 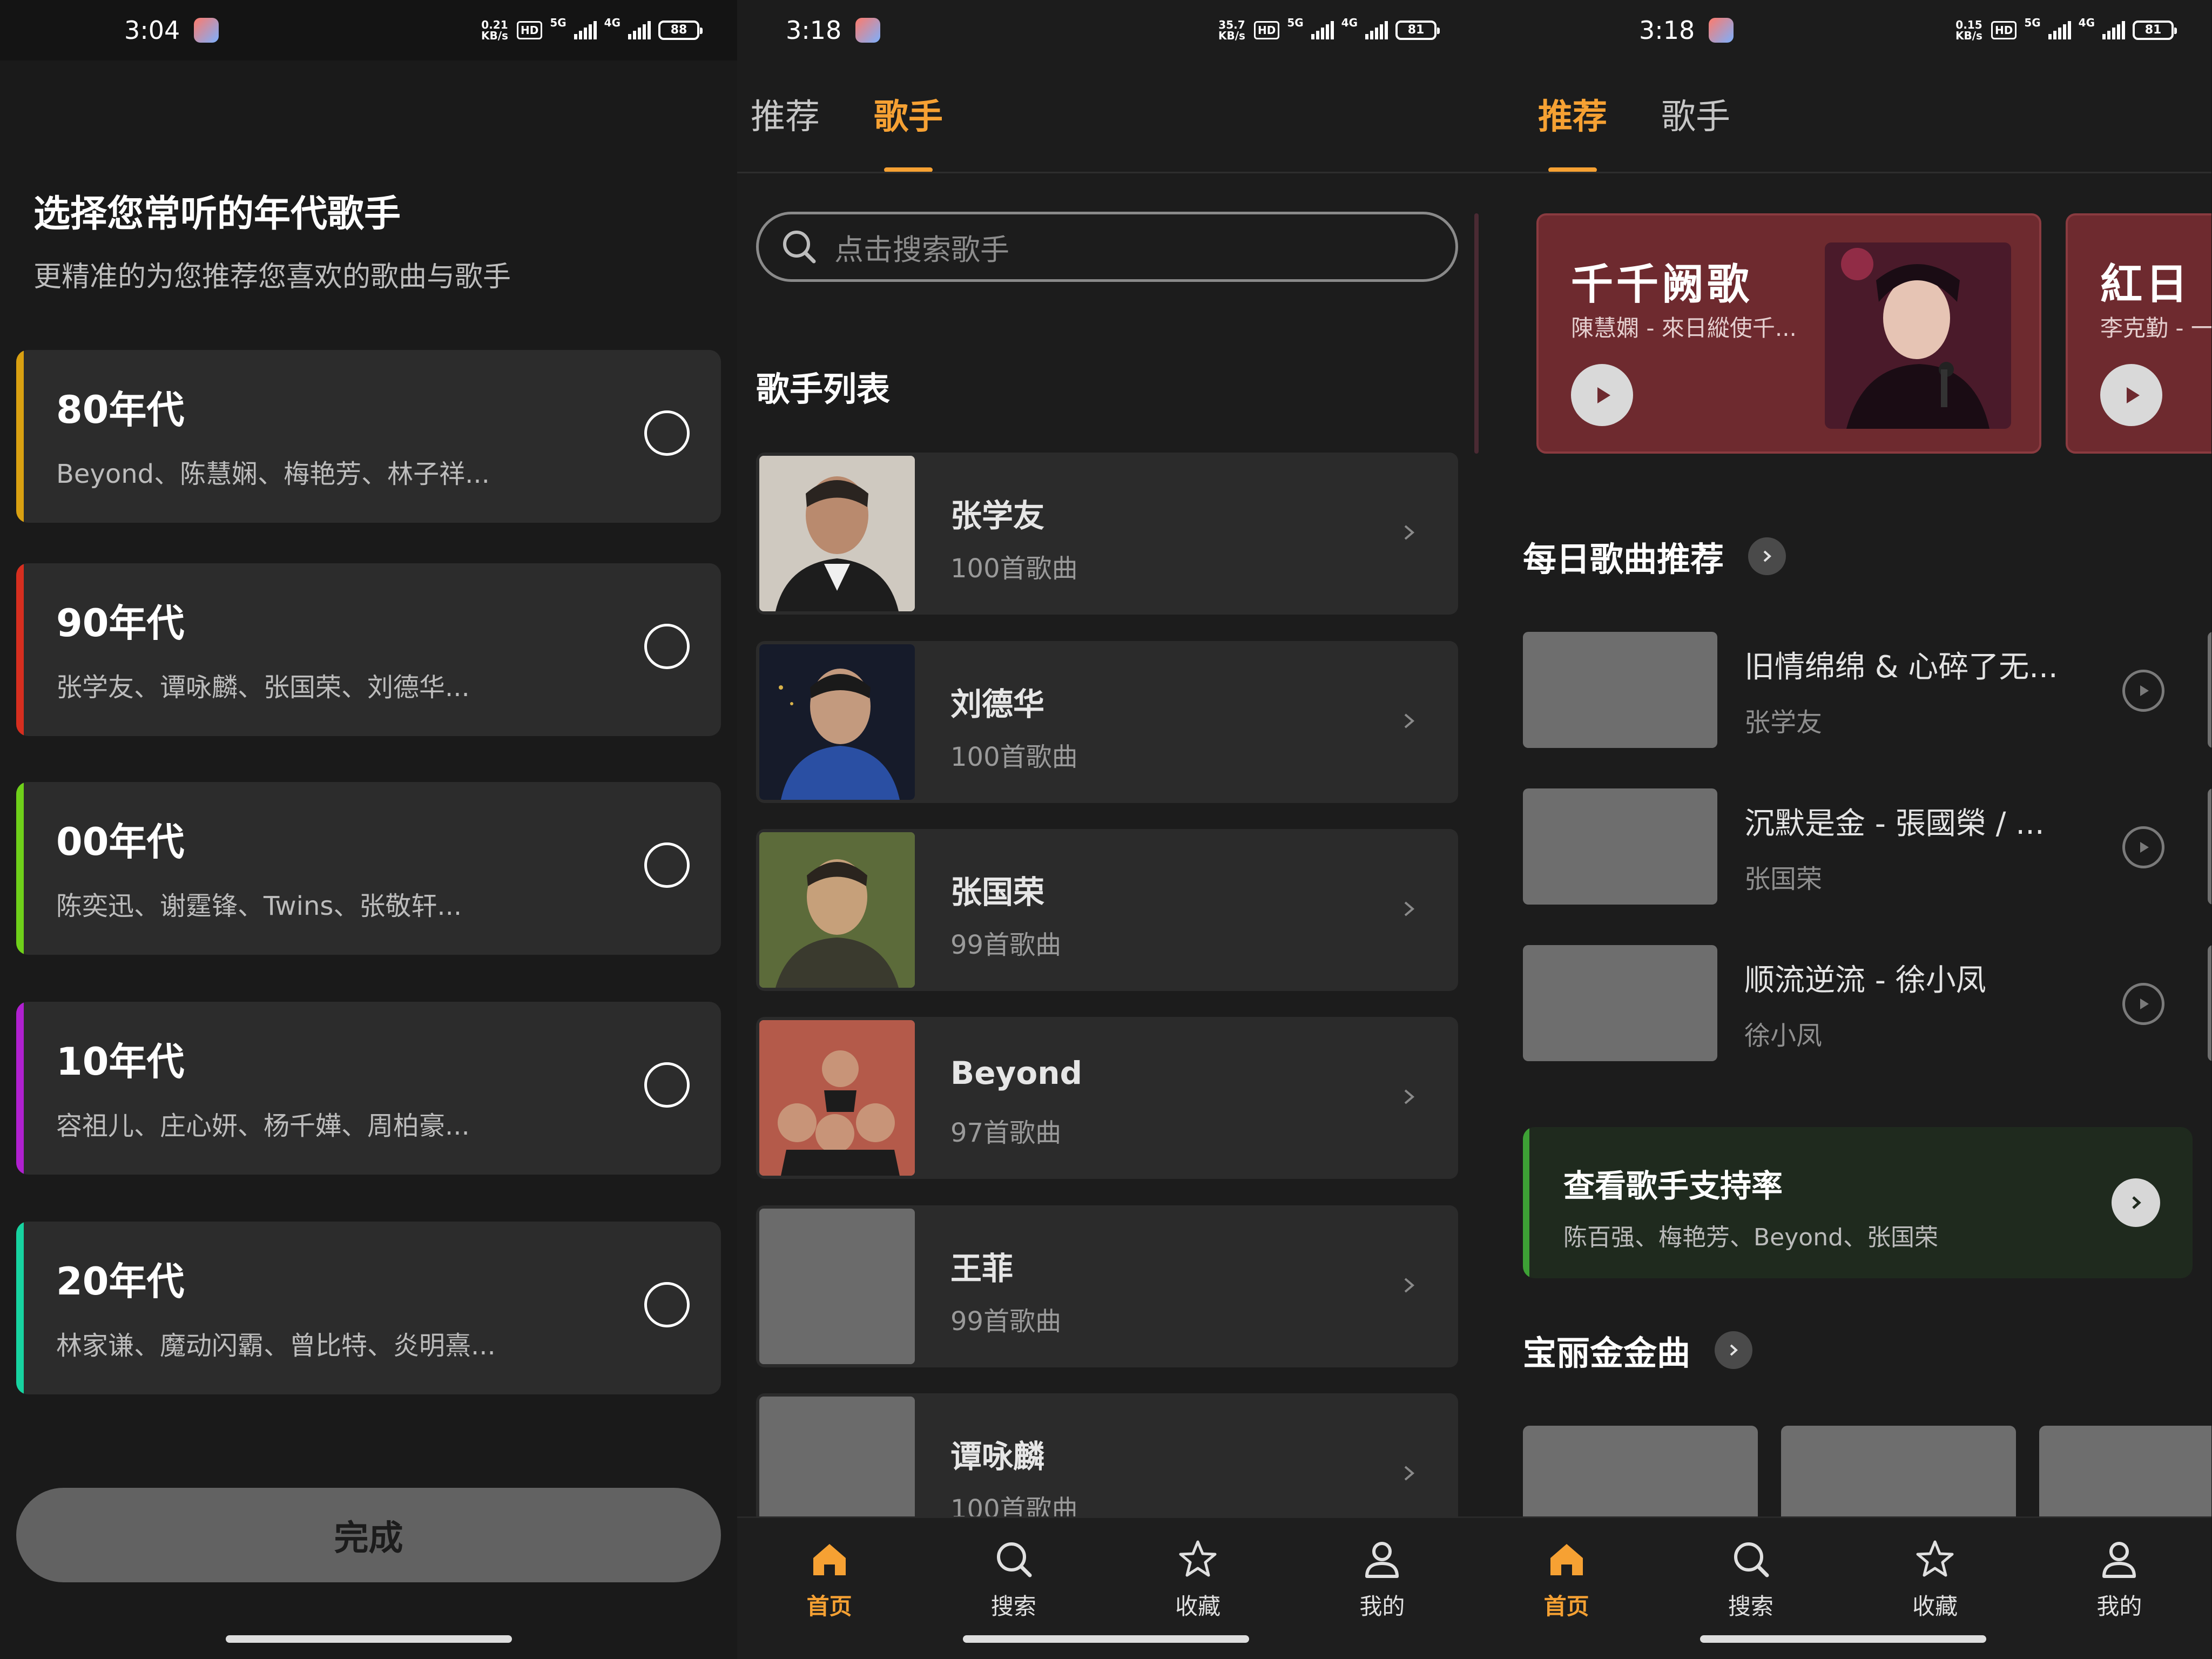 I want to click on daily-section-header: 每日歌曲推荐, so click(x=1654, y=556).